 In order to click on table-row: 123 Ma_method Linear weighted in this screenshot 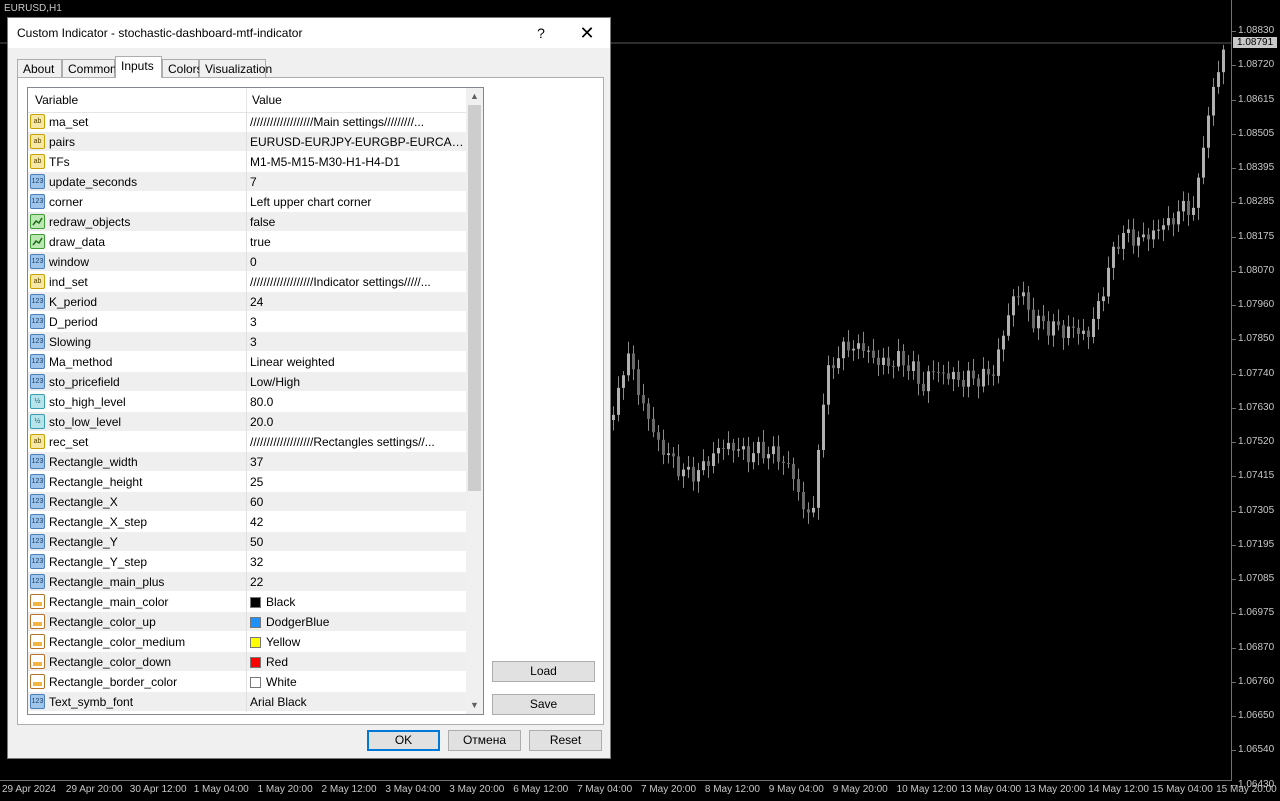, I will do `click(247, 362)`.